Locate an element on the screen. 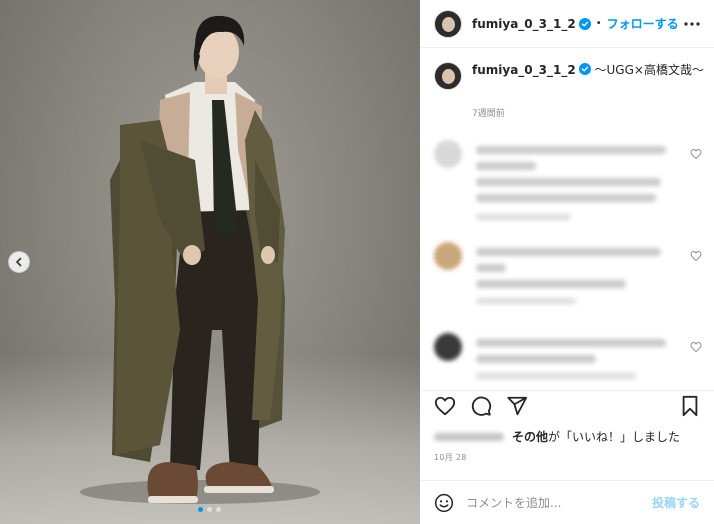  likes-summary: その他 が「いいね！」しました is located at coordinates (557, 436).